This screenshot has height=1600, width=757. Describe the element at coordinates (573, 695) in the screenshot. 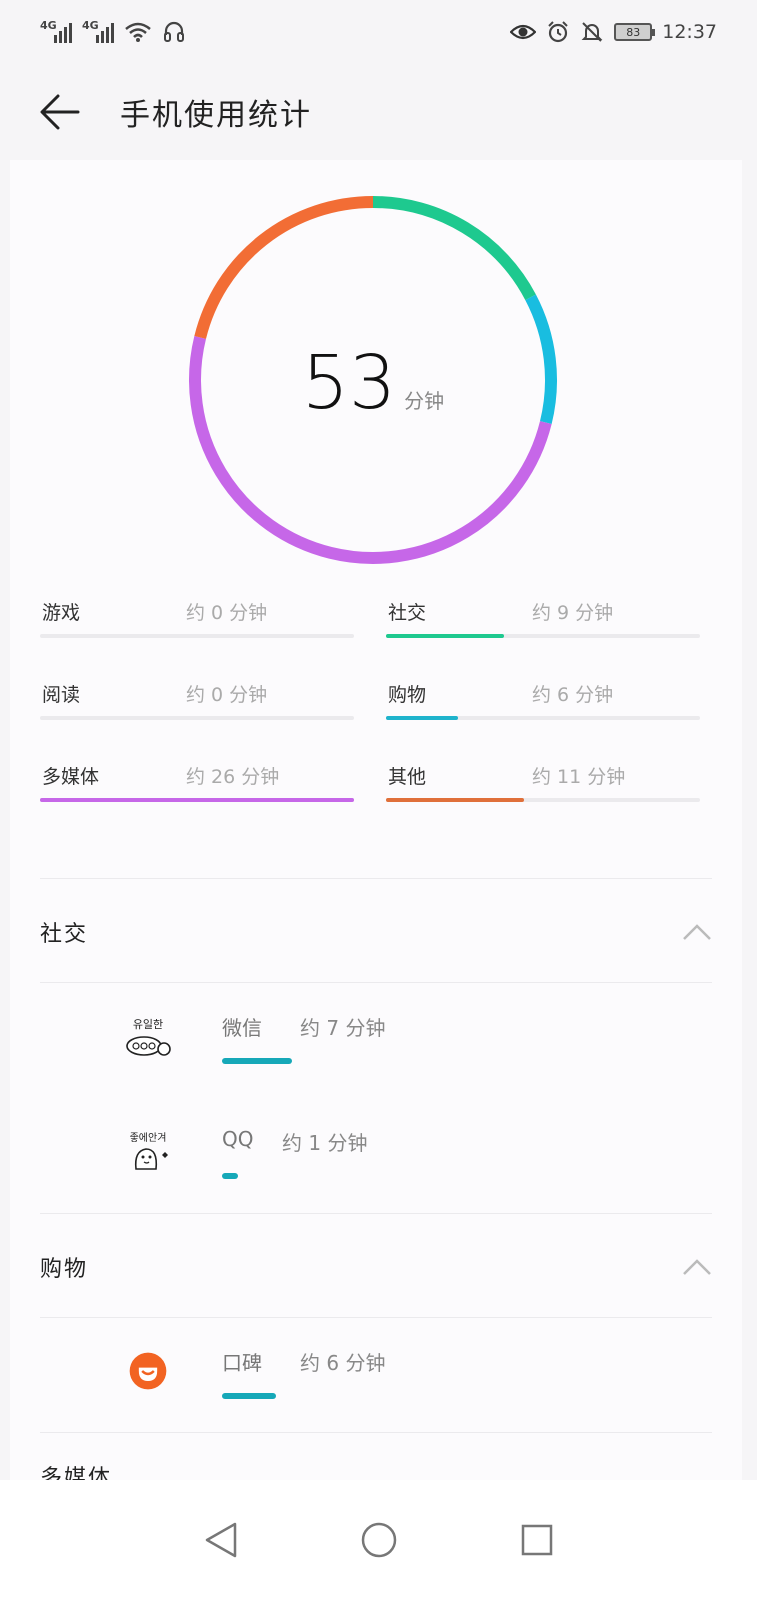

I see `category-time: 约 6 分钟` at that location.